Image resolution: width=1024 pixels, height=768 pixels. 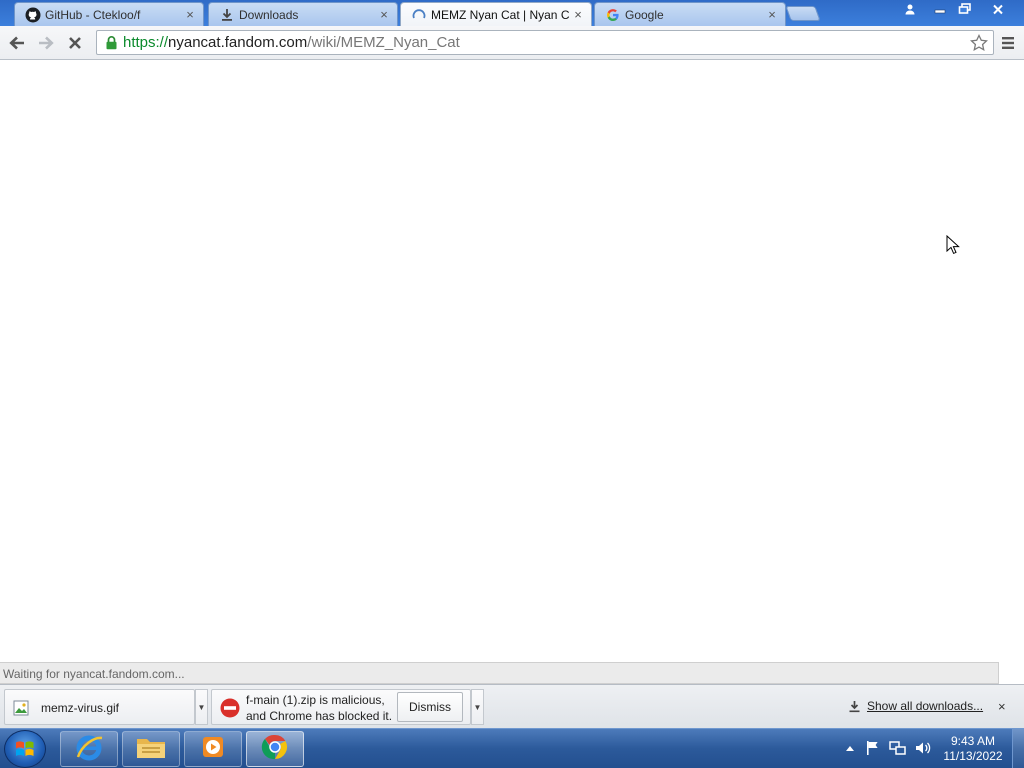 I want to click on close-download-shelf-button: ×, so click(x=1002, y=706).